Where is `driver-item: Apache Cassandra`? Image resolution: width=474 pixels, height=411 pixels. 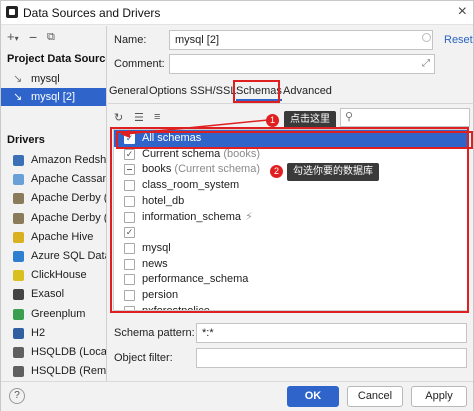
driver-item: Apache Cassandra is located at coordinates (53, 179).